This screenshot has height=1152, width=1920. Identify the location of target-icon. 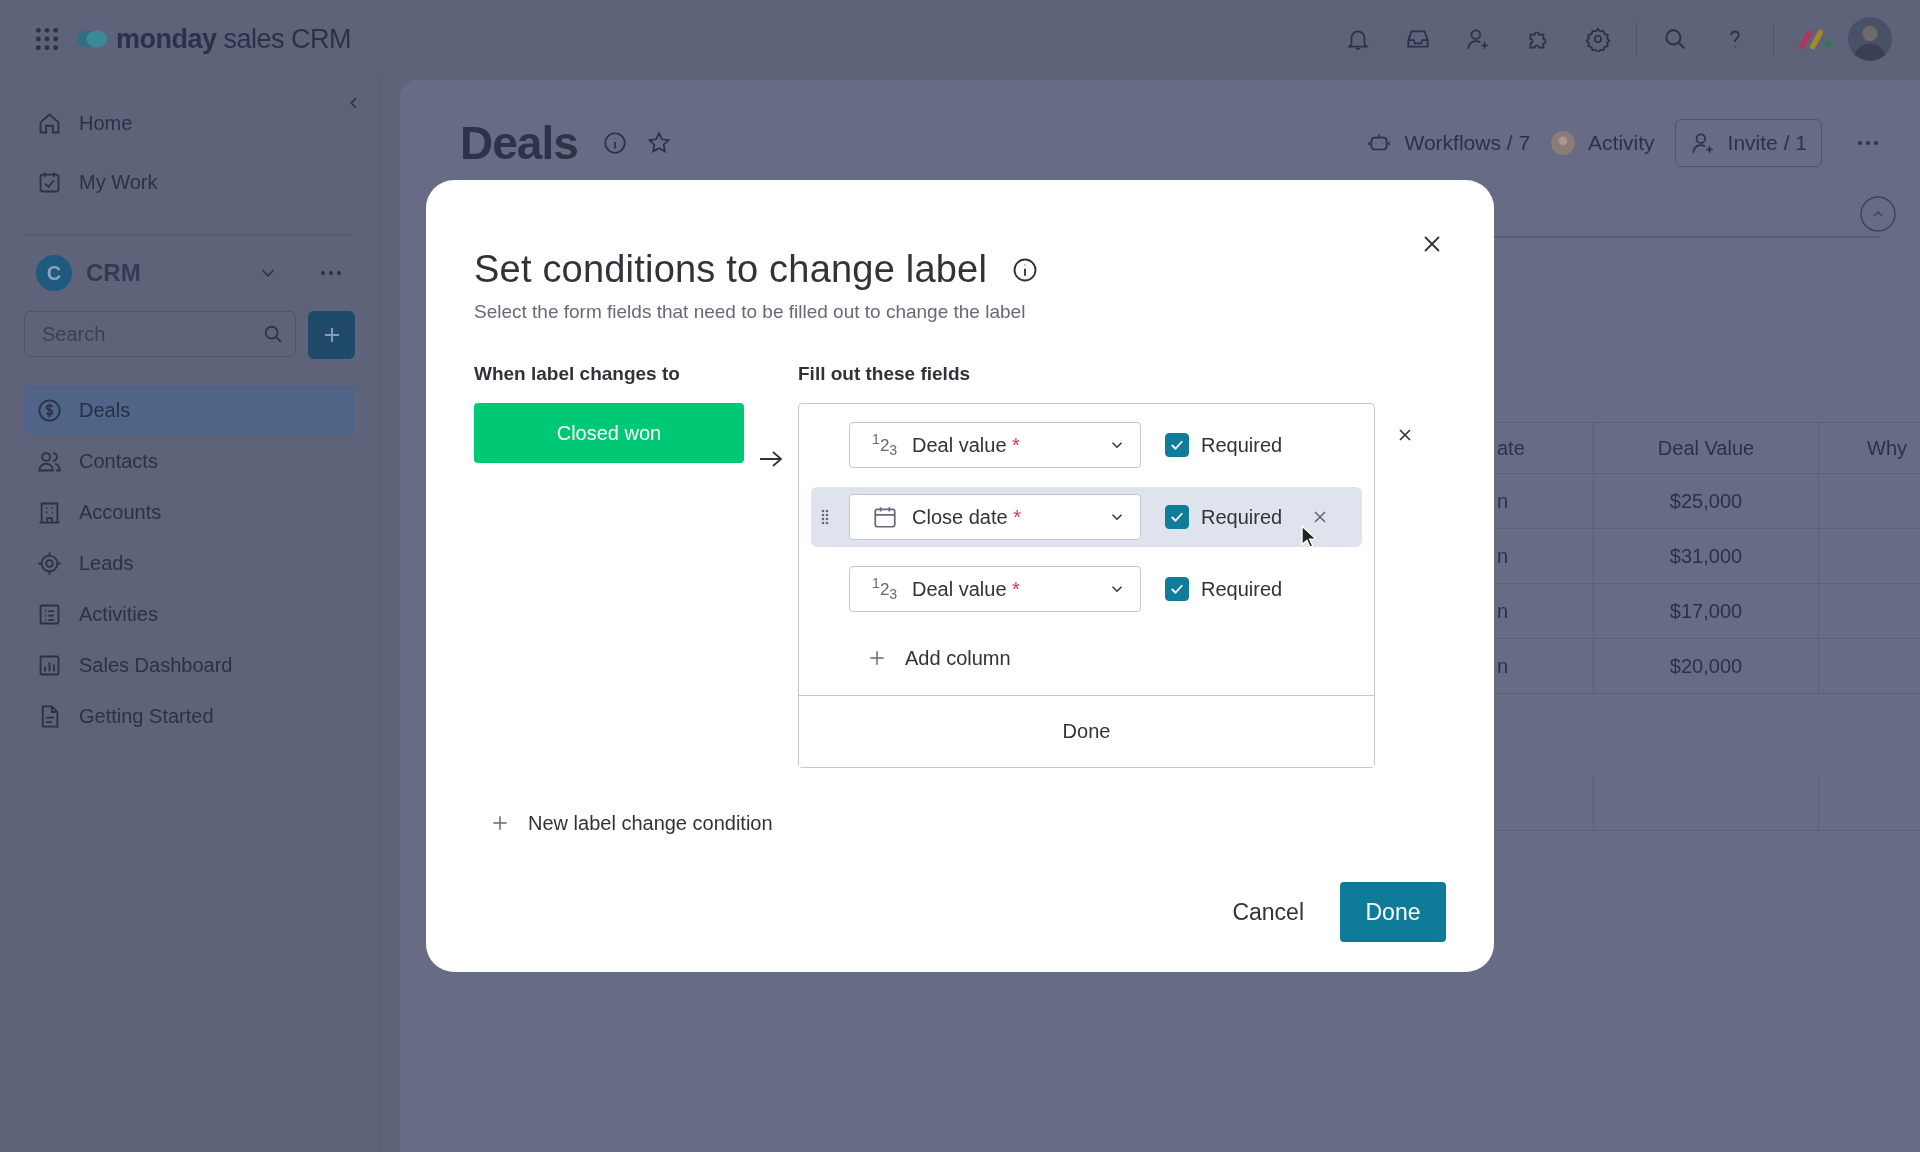
(49, 563).